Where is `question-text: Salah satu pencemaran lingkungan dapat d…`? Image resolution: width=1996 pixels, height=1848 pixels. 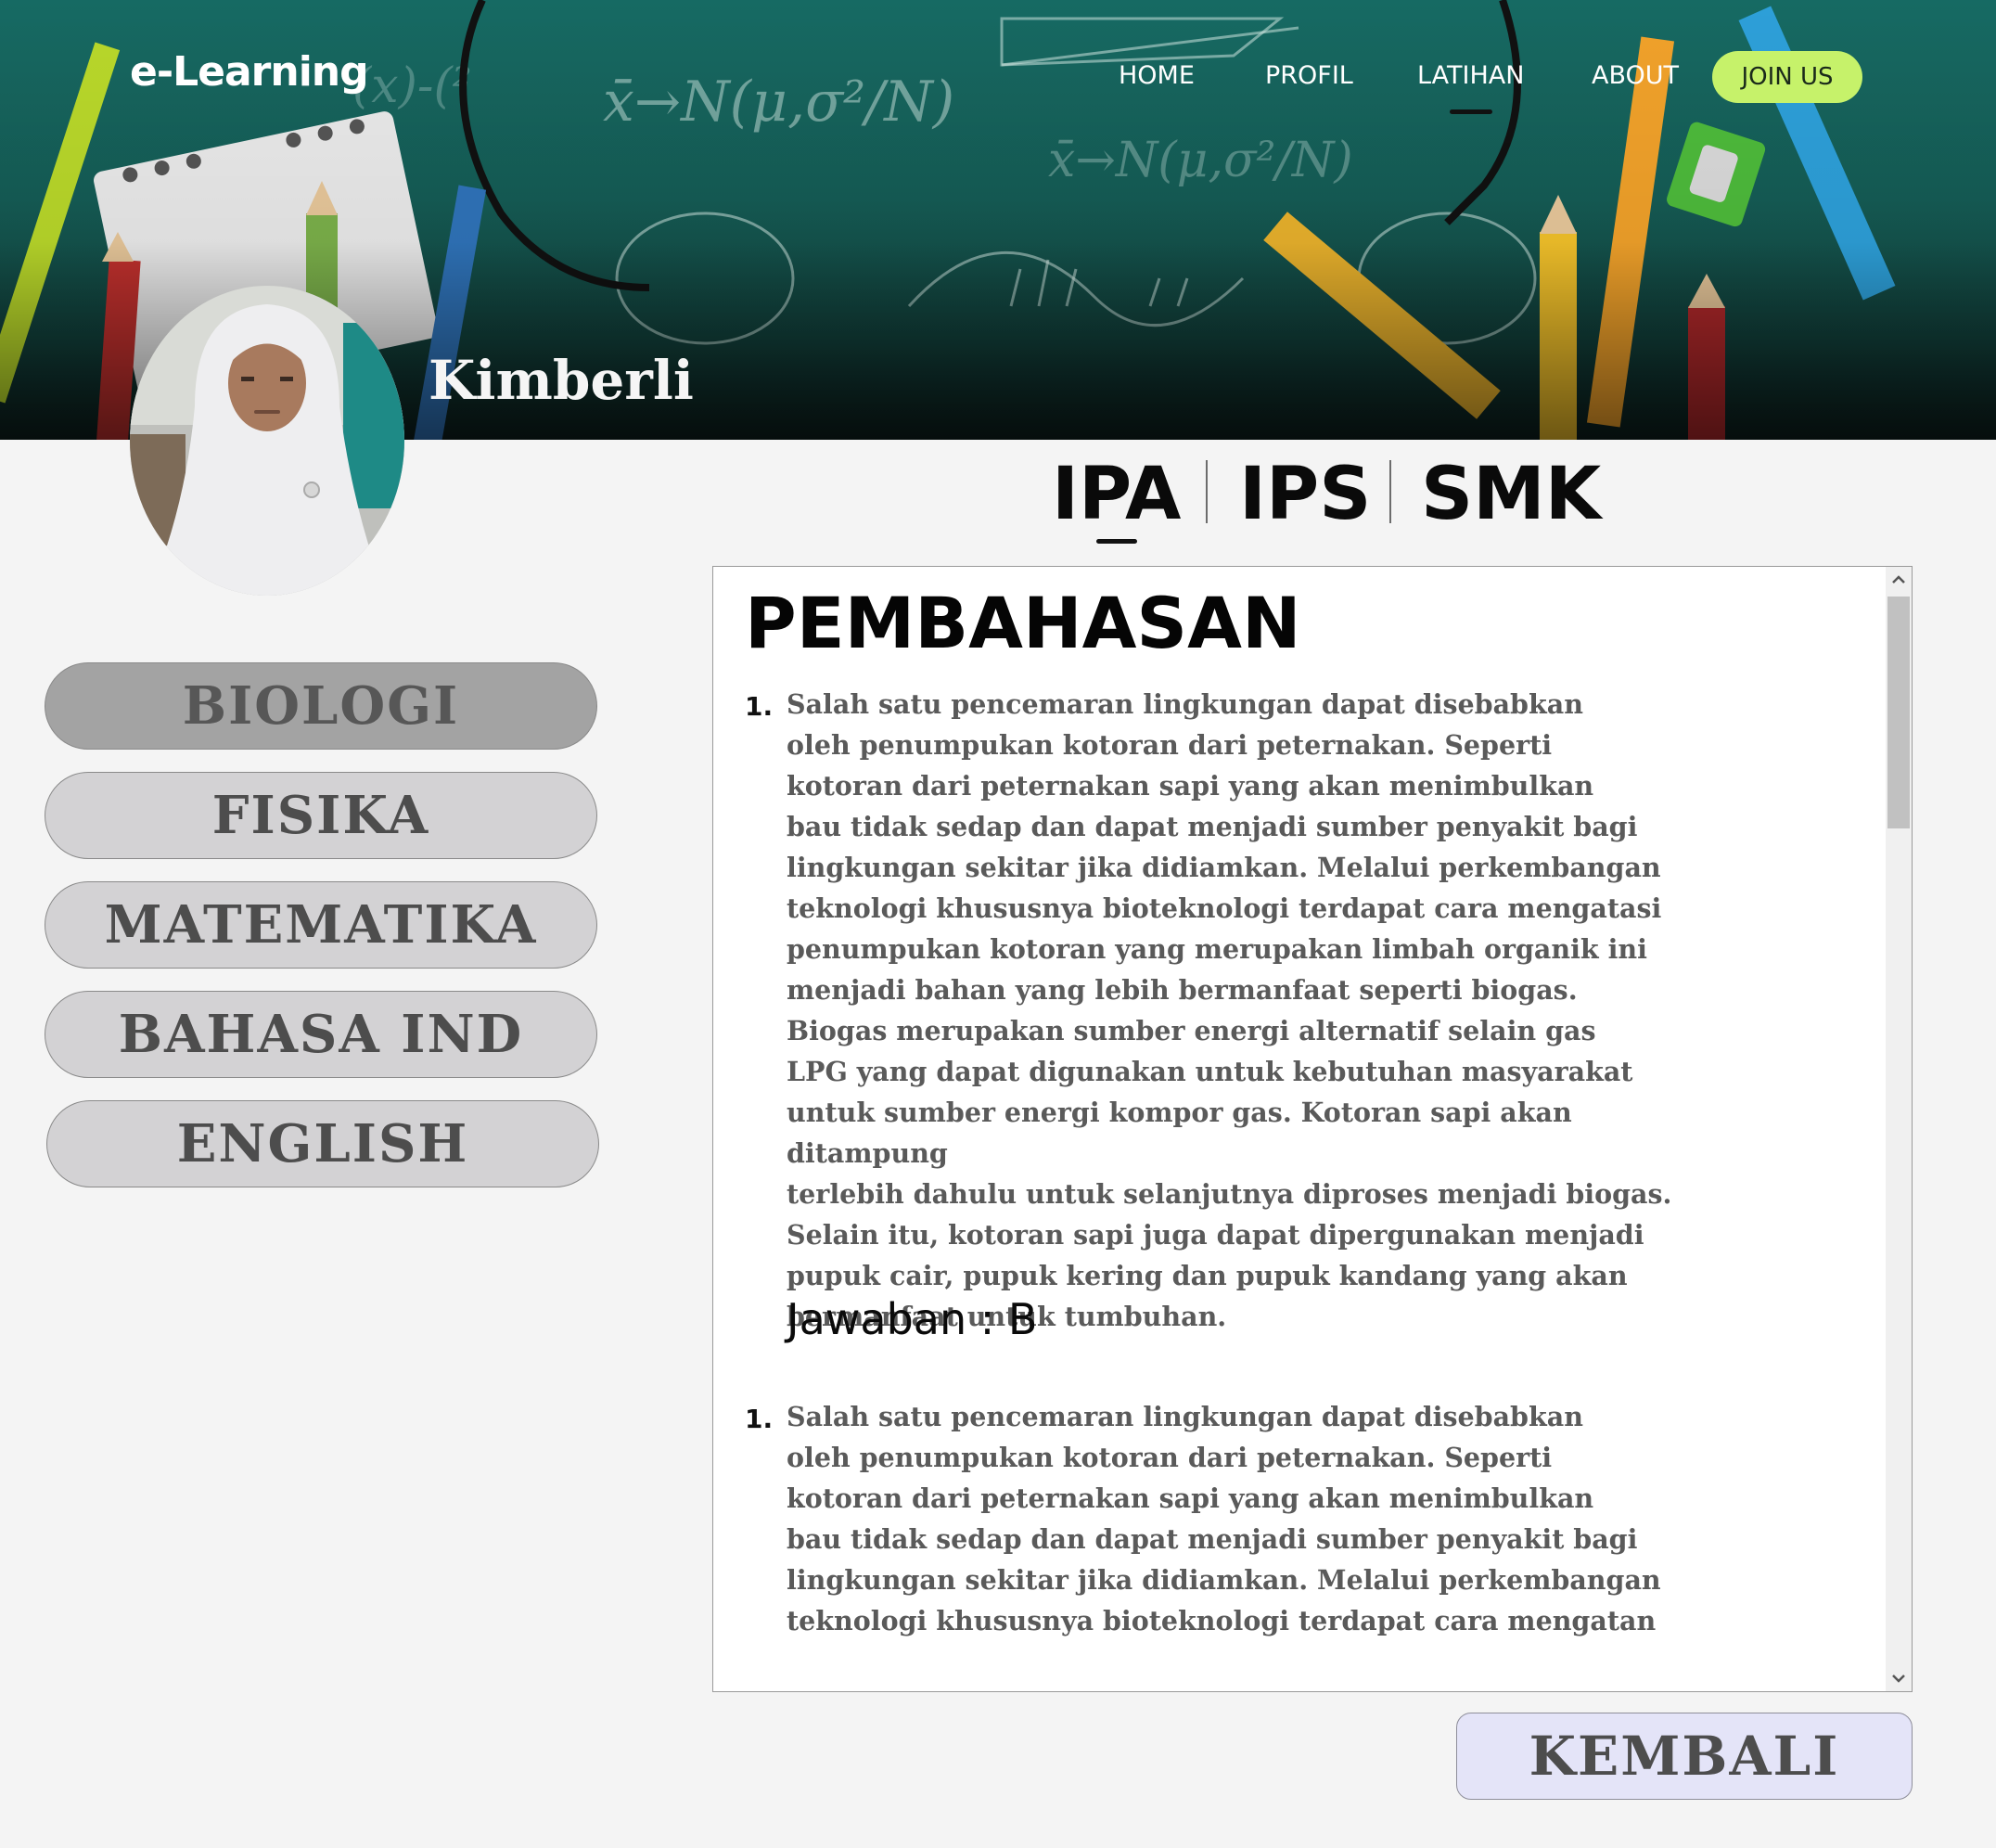 question-text: Salah satu pencemaran lingkungan dapat d… is located at coordinates (1224, 1518).